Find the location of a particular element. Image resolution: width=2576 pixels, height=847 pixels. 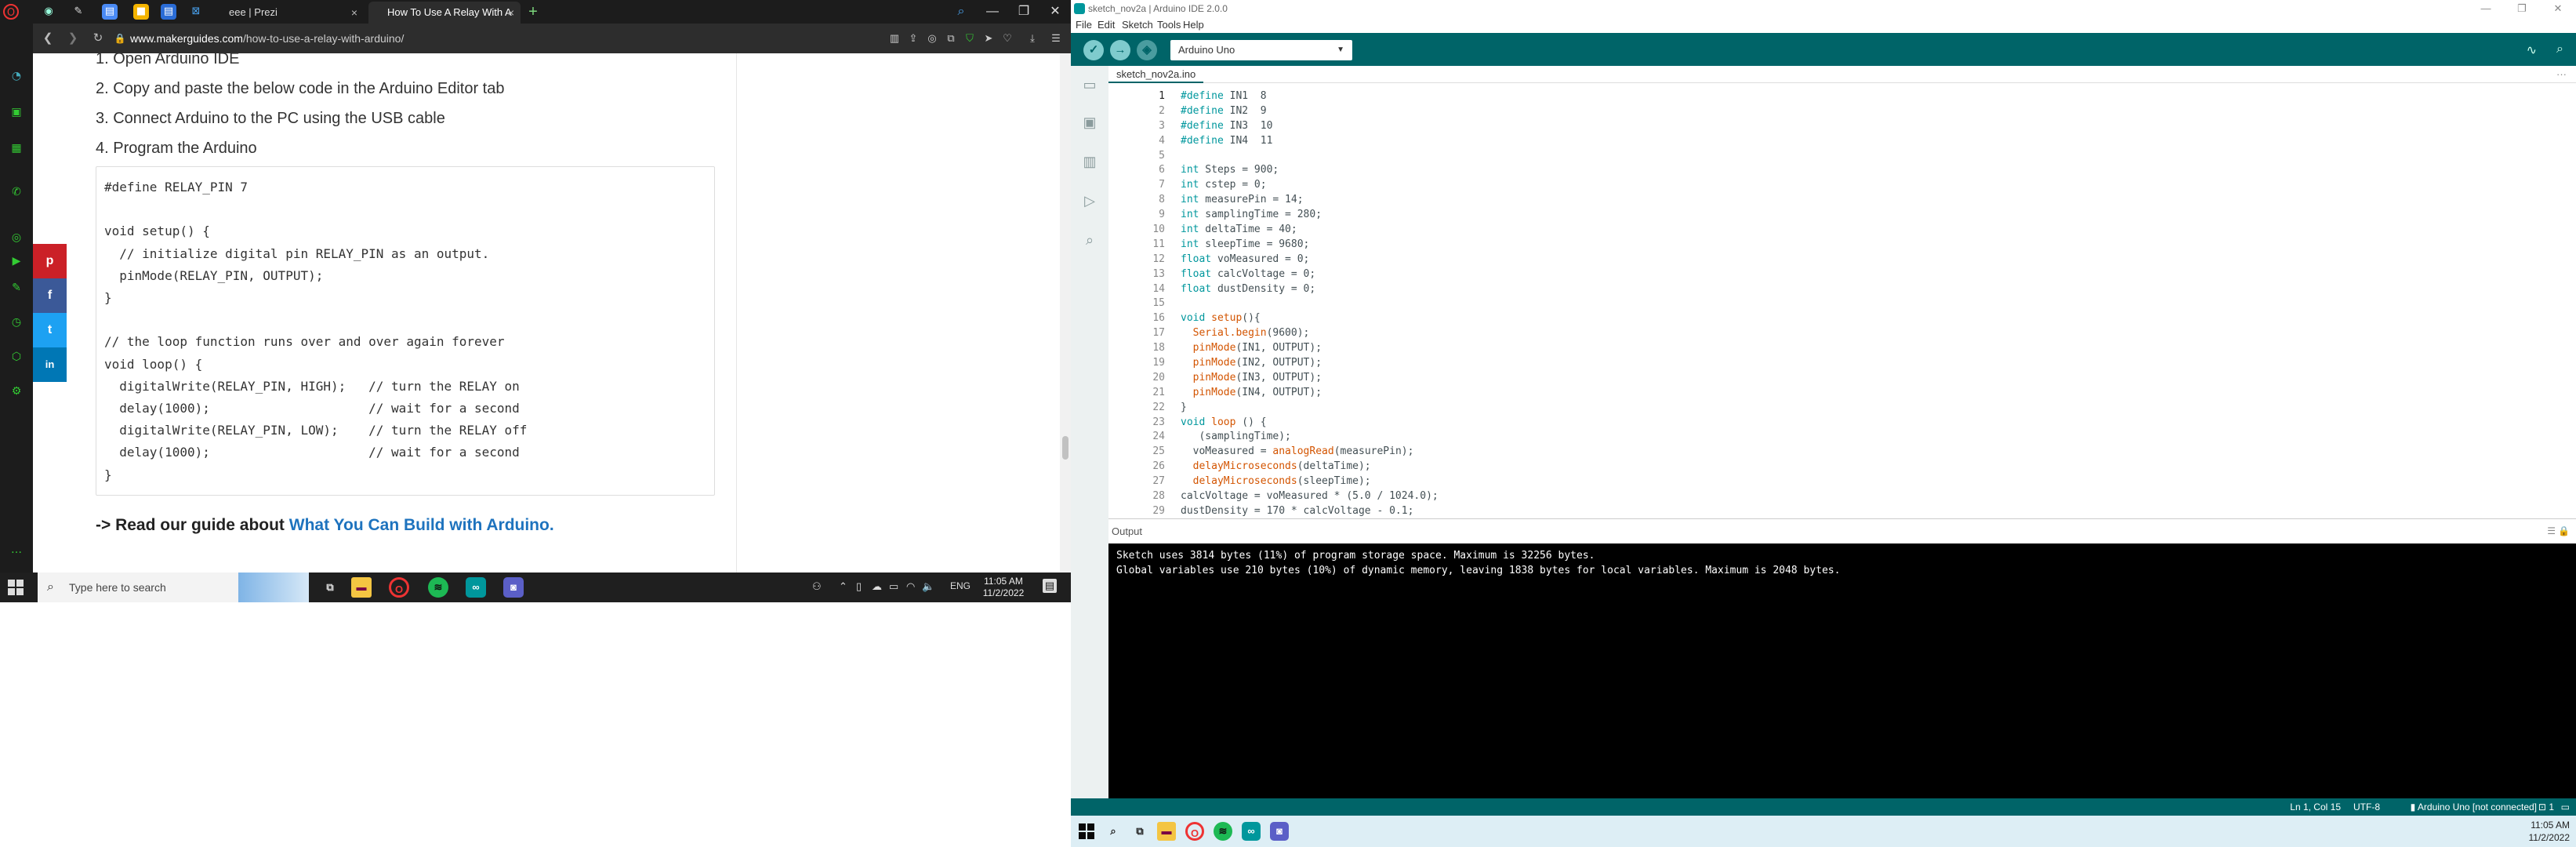

file-encoding: UTF-8 is located at coordinates (2366, 807).